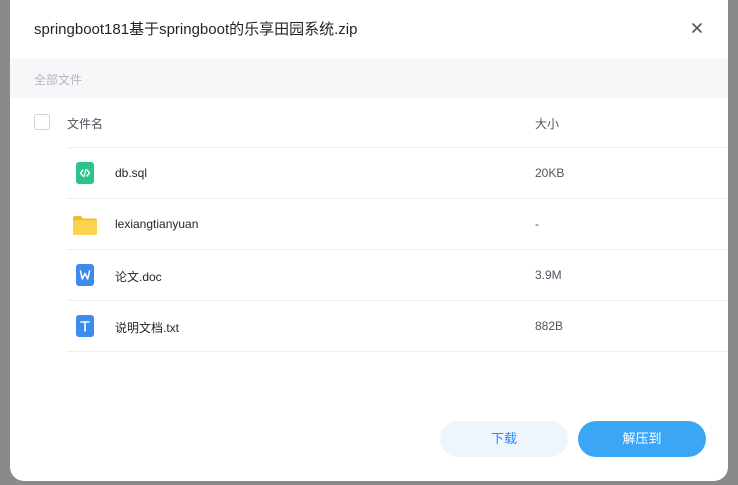 This screenshot has width=738, height=485. What do you see at coordinates (42, 122) in the screenshot?
I see `select-all-checkbox` at bounding box center [42, 122].